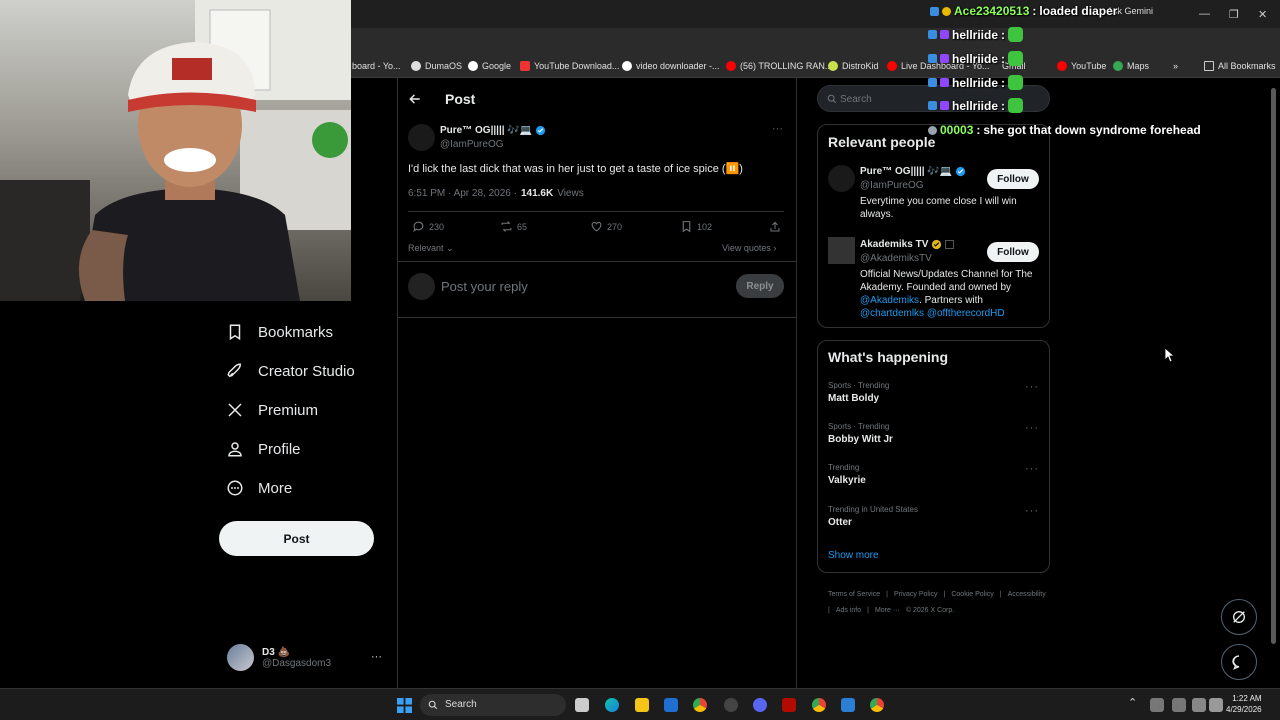 The height and width of the screenshot is (720, 1280). What do you see at coordinates (472, 144) in the screenshot?
I see `author-handle: @IamPureOG` at bounding box center [472, 144].